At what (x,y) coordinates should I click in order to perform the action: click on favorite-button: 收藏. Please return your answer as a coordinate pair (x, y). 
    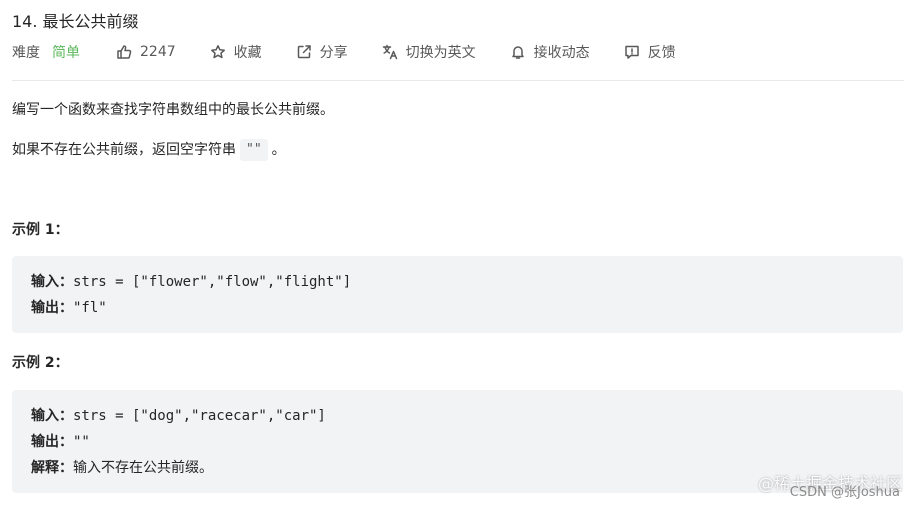
    Looking at the image, I should click on (236, 52).